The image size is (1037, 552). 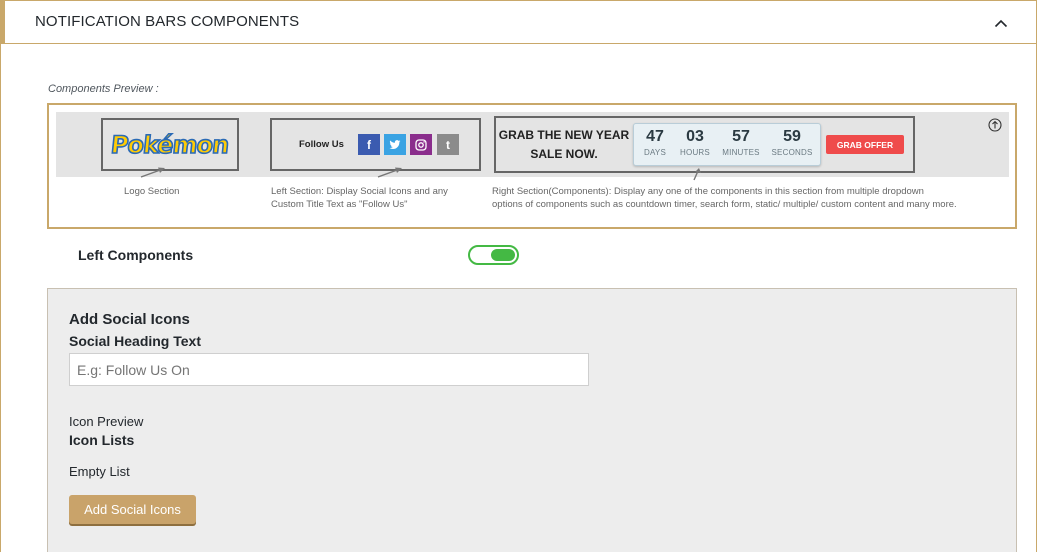 I want to click on collapse-button, so click(x=1001, y=23).